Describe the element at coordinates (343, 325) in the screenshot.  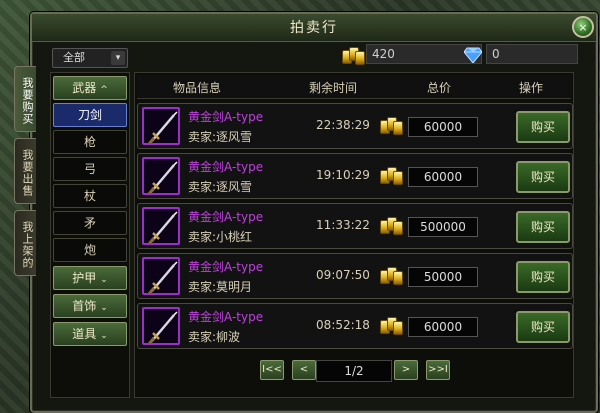
I see `remaining-time: 08:52:18` at that location.